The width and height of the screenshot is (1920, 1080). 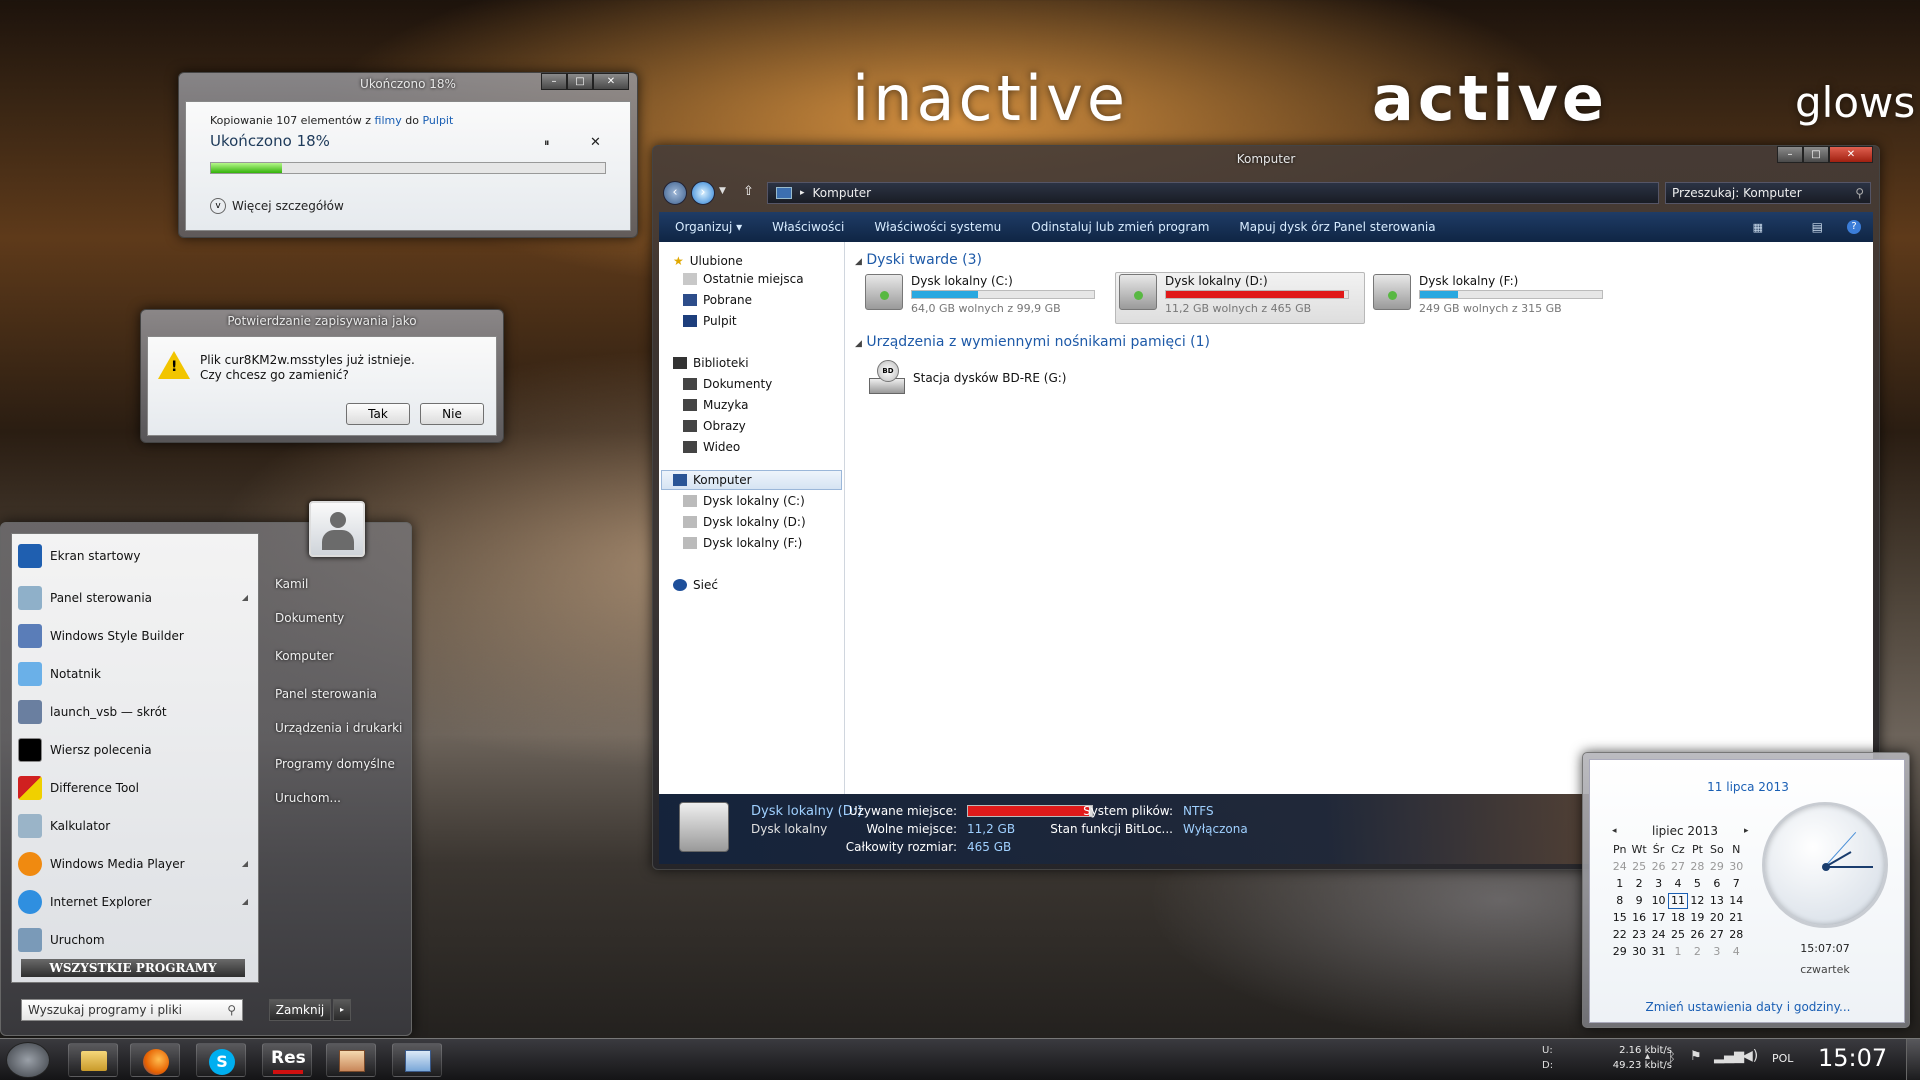 What do you see at coordinates (1736, 901) in the screenshot?
I see `calendar-day: 14` at bounding box center [1736, 901].